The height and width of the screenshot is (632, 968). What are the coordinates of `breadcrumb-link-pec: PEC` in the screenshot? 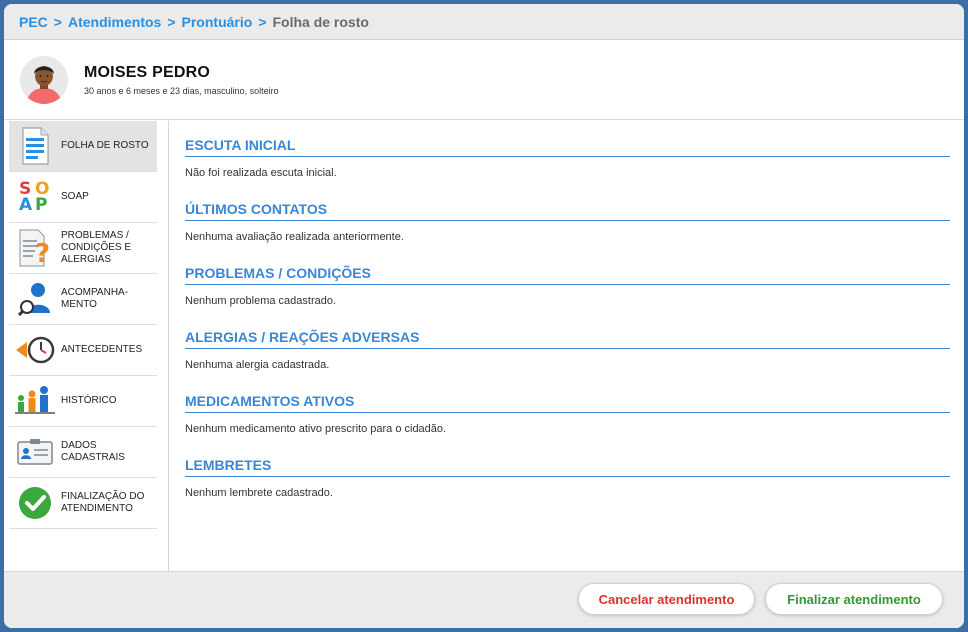 It's located at (33, 22).